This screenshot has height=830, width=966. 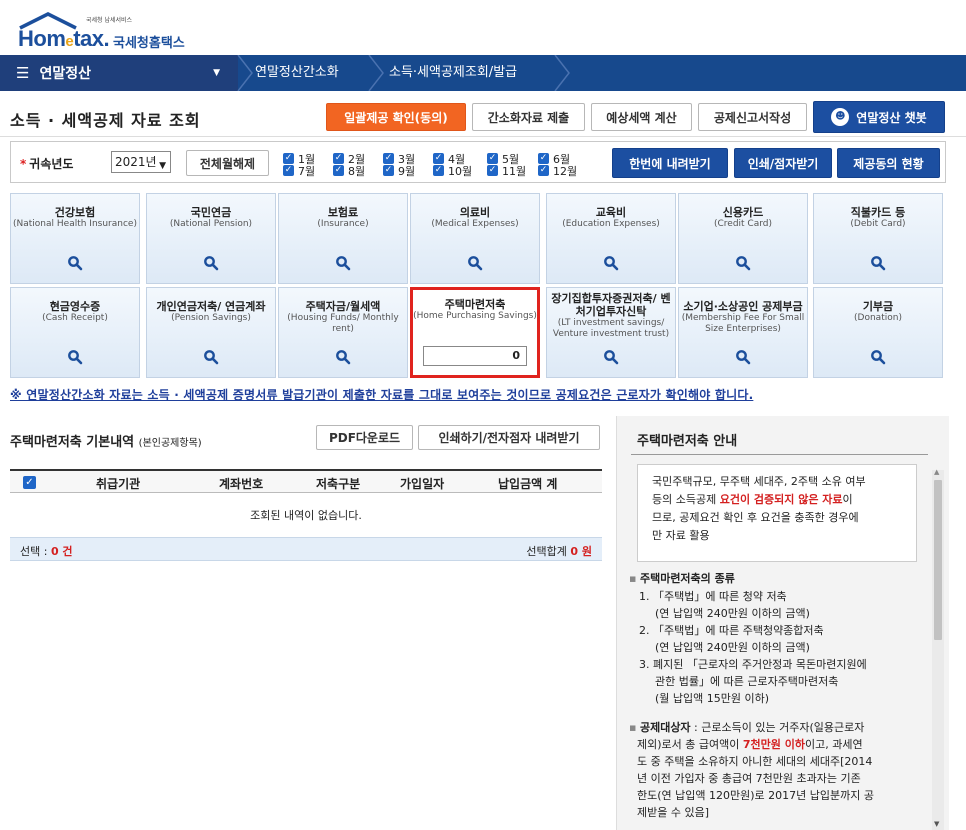 What do you see at coordinates (113, 31) in the screenshot?
I see `hometax-logo: 국세청 납세서비스 Hometax. 국세청홈택스` at bounding box center [113, 31].